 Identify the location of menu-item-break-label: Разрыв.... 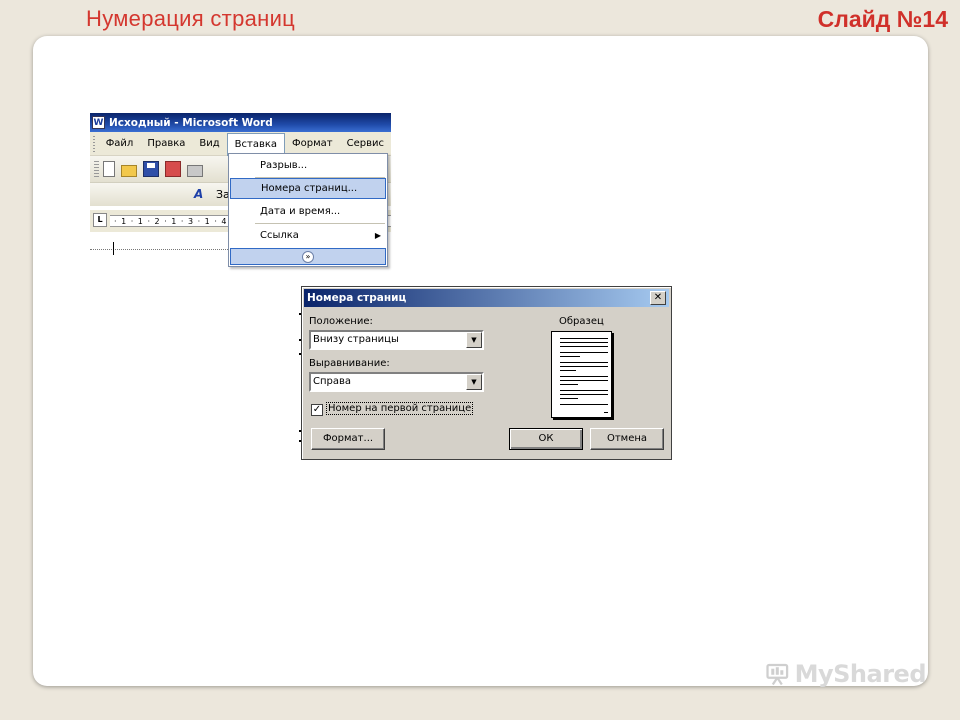
(284, 165).